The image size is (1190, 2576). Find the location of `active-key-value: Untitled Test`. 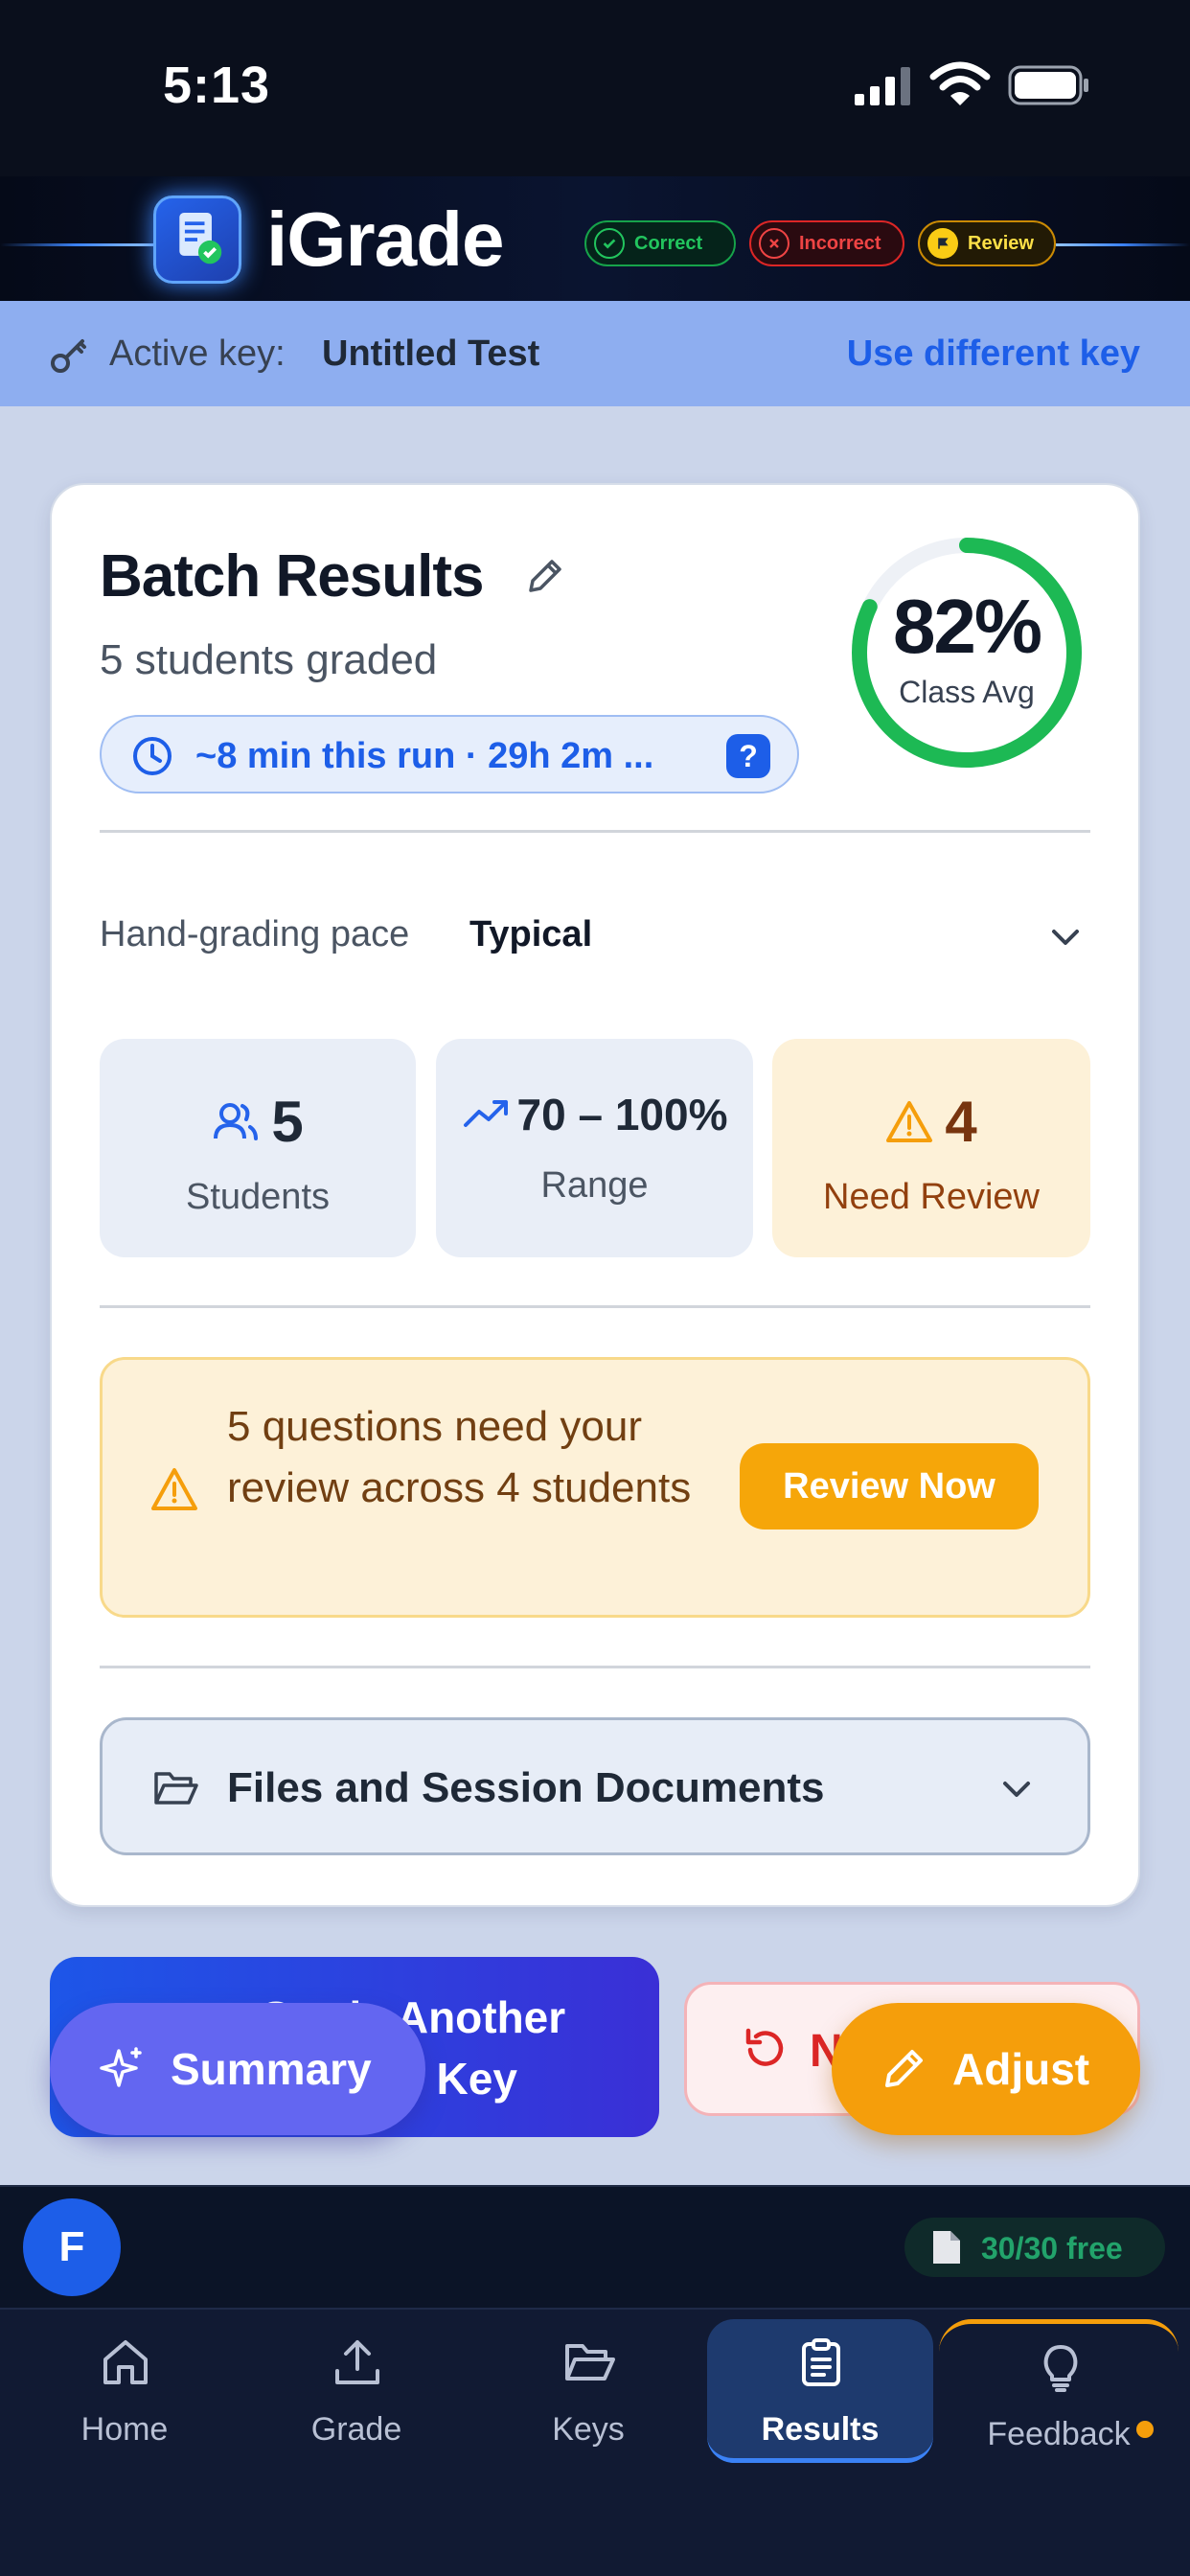

active-key-value: Untitled Test is located at coordinates (431, 354).